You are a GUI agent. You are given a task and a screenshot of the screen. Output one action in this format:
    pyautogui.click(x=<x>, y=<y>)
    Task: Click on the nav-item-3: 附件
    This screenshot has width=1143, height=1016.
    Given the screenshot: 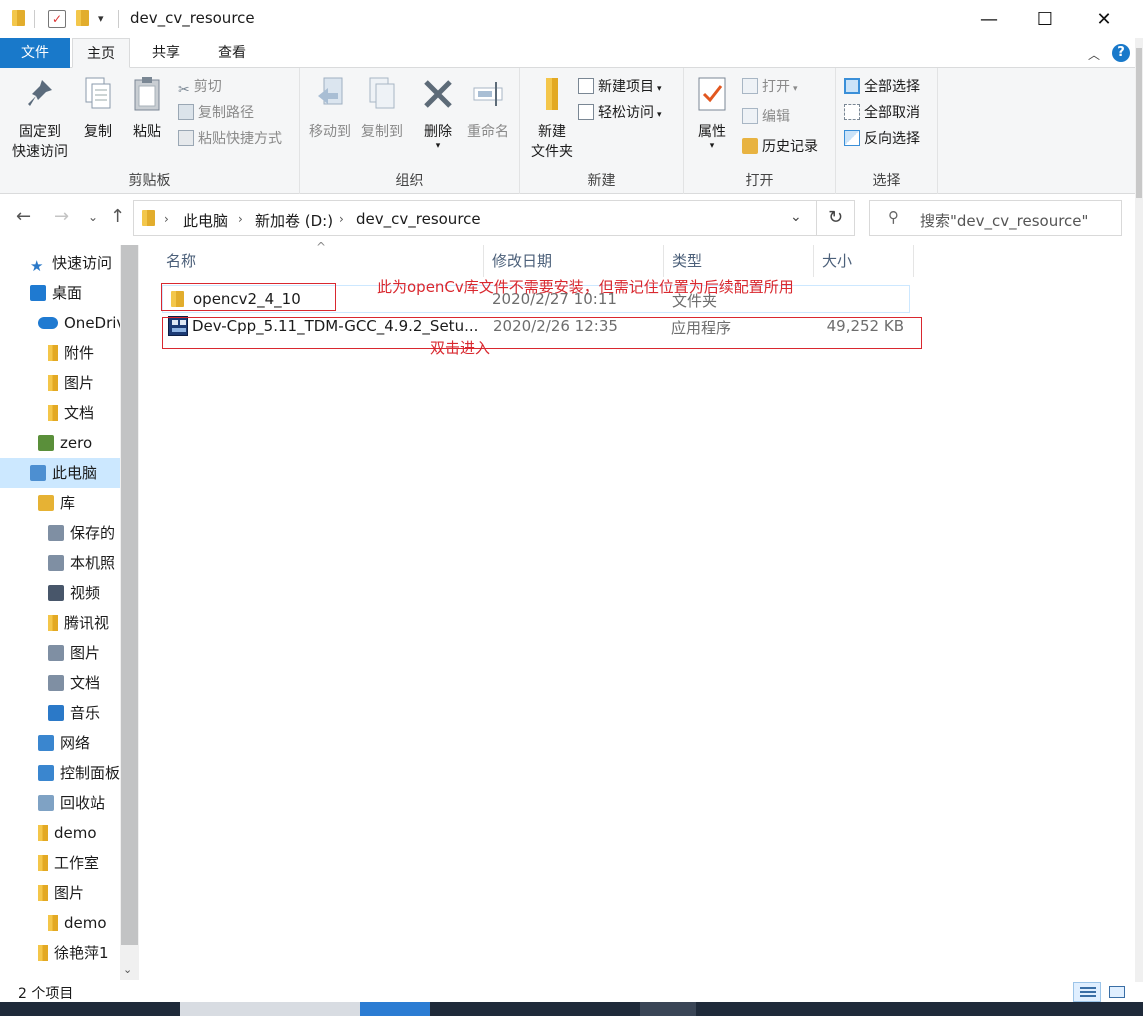 What is the action you would take?
    pyautogui.click(x=60, y=353)
    